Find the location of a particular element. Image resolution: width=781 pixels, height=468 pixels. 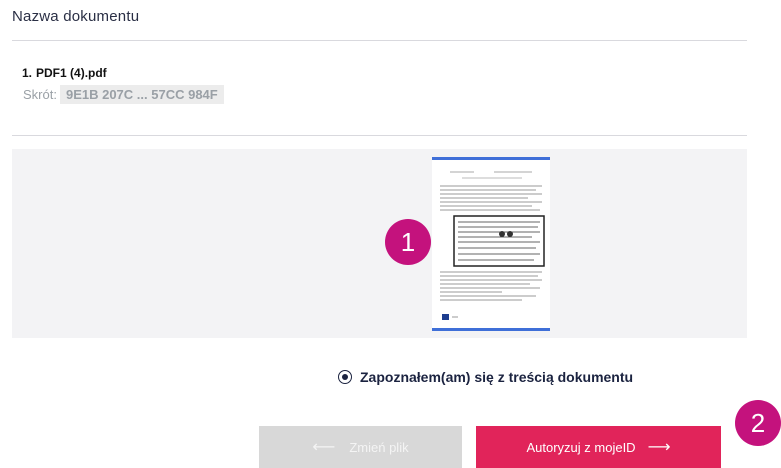

document-hash: Skrót: 9E1B 207C ... 57CC 984F is located at coordinates (123, 94).